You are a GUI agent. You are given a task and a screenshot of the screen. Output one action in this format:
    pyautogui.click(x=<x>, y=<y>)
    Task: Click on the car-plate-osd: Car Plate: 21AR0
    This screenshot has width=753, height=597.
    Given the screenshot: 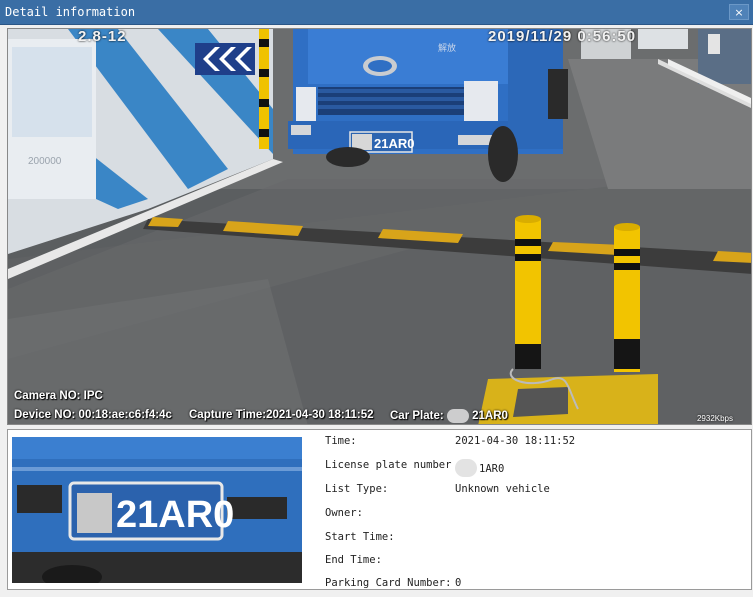 What is the action you would take?
    pyautogui.click(x=449, y=416)
    